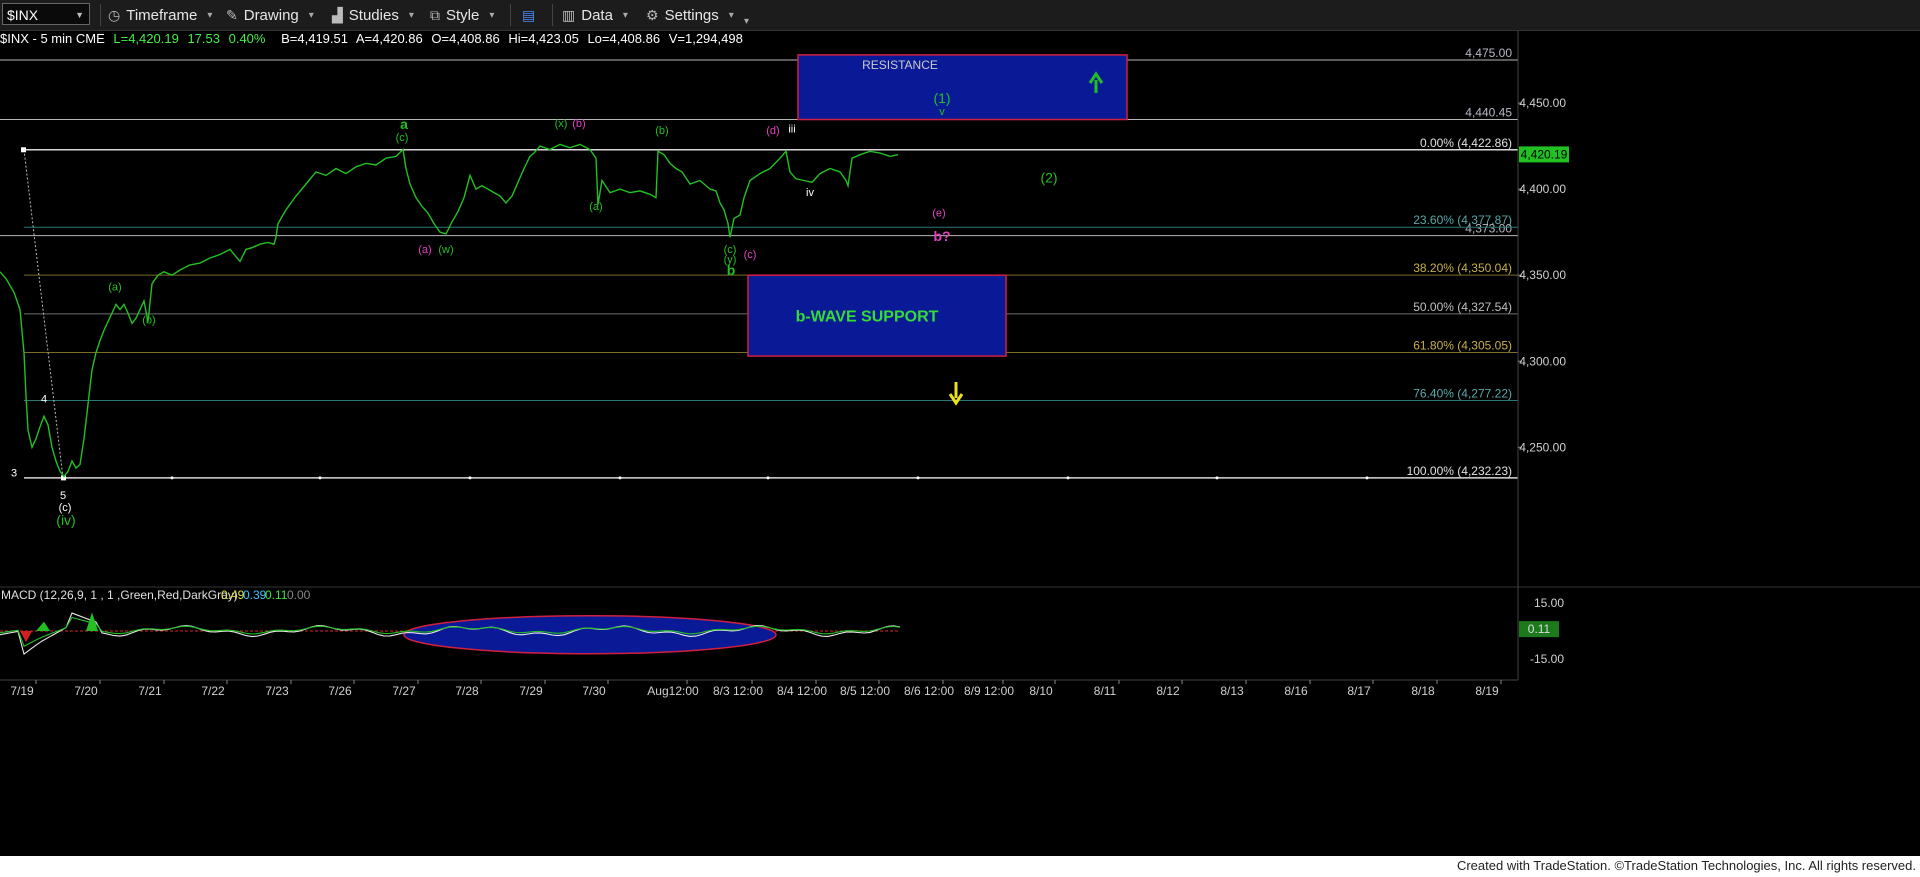 Image resolution: width=1920 pixels, height=877 pixels. Describe the element at coordinates (1296, 691) in the screenshot. I see `time-label-20: 8/16` at that location.